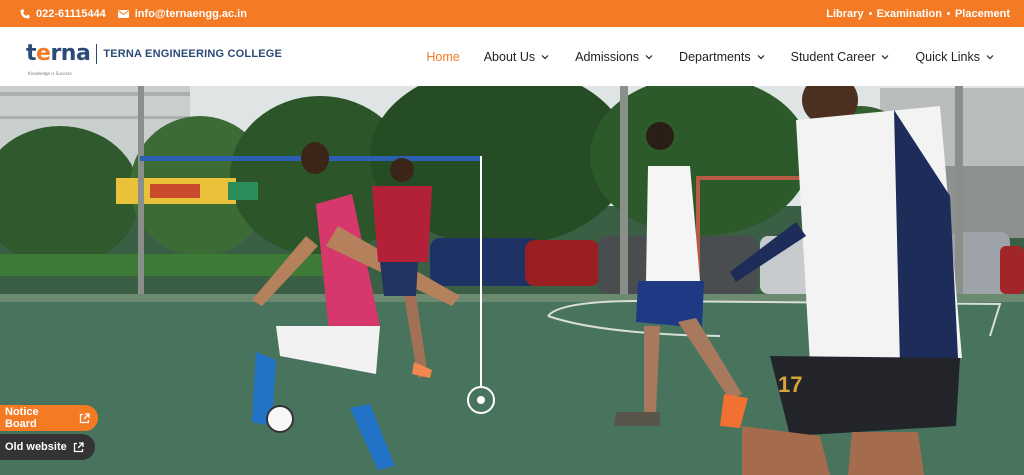 The height and width of the screenshot is (475, 1024). What do you see at coordinates (36, 447) in the screenshot?
I see `old-website-label: Old website` at bounding box center [36, 447].